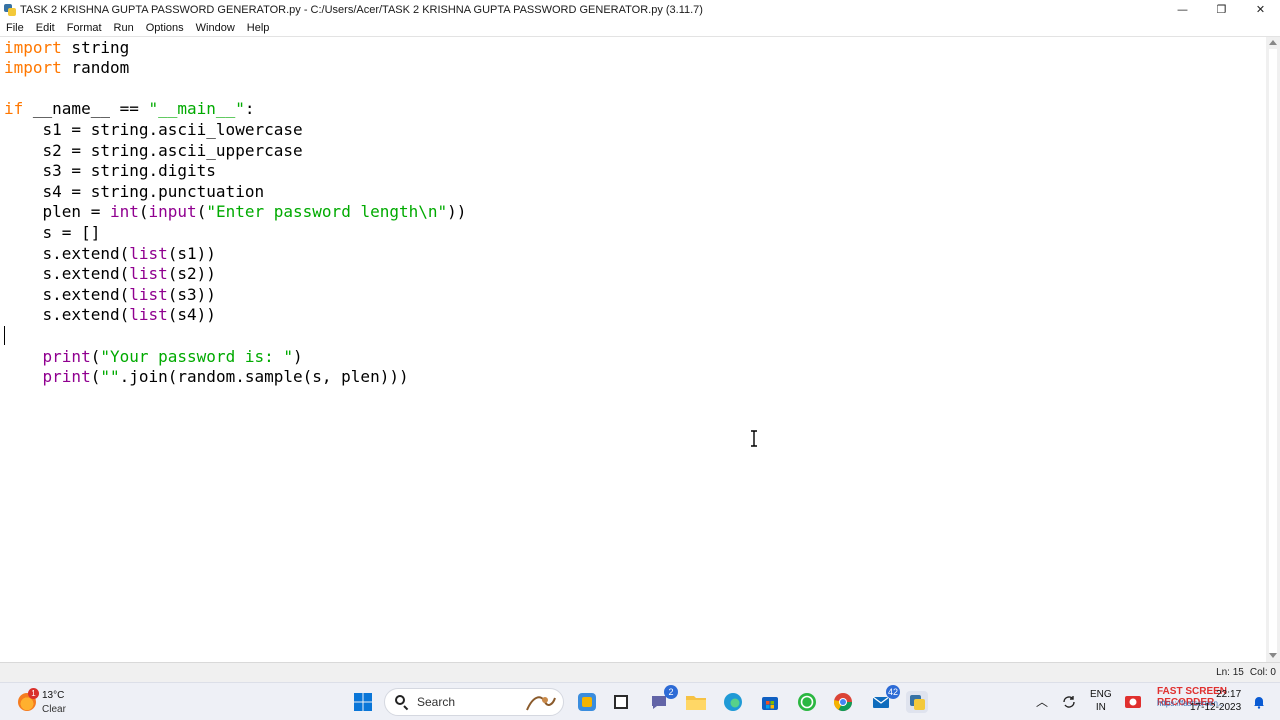 Image resolution: width=1280 pixels, height=720 pixels. What do you see at coordinates (1101, 694) in the screenshot?
I see `language-line1: ENG` at bounding box center [1101, 694].